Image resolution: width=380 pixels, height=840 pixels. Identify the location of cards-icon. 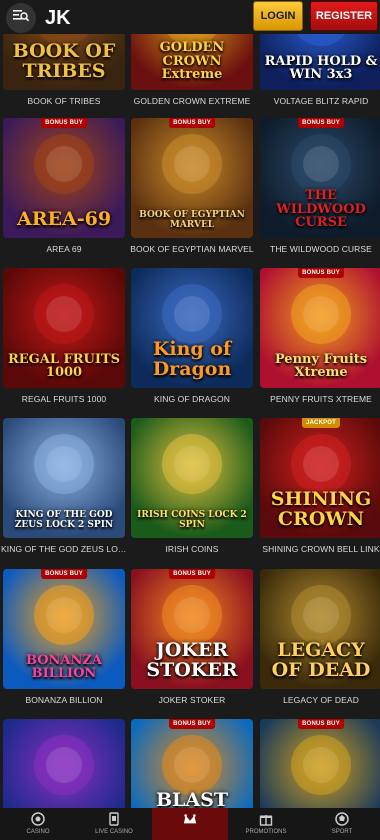
(114, 819).